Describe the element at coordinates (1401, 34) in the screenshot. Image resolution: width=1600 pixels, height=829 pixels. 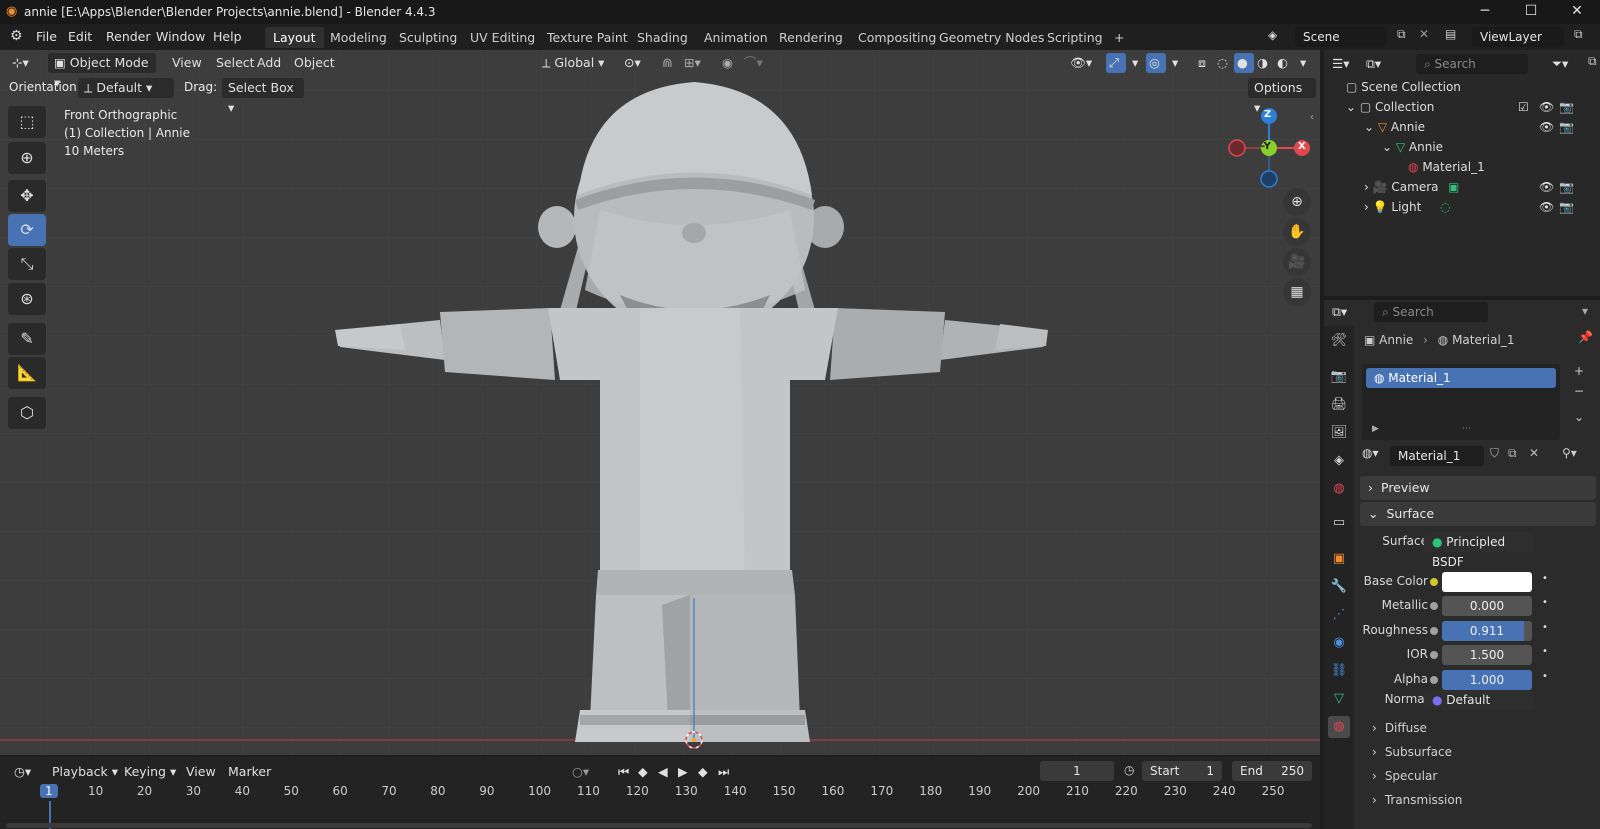
I see `new-scene-icon: ⧉` at that location.